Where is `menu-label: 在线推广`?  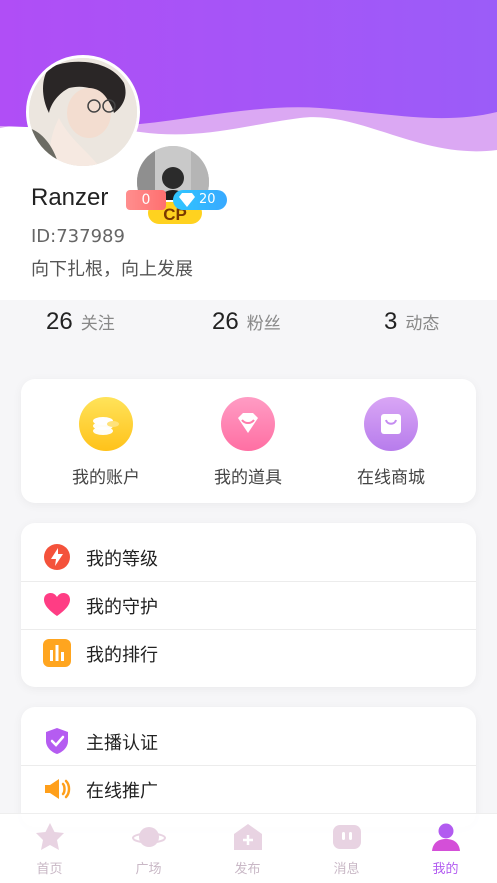
menu-label: 在线推广 is located at coordinates (122, 791).